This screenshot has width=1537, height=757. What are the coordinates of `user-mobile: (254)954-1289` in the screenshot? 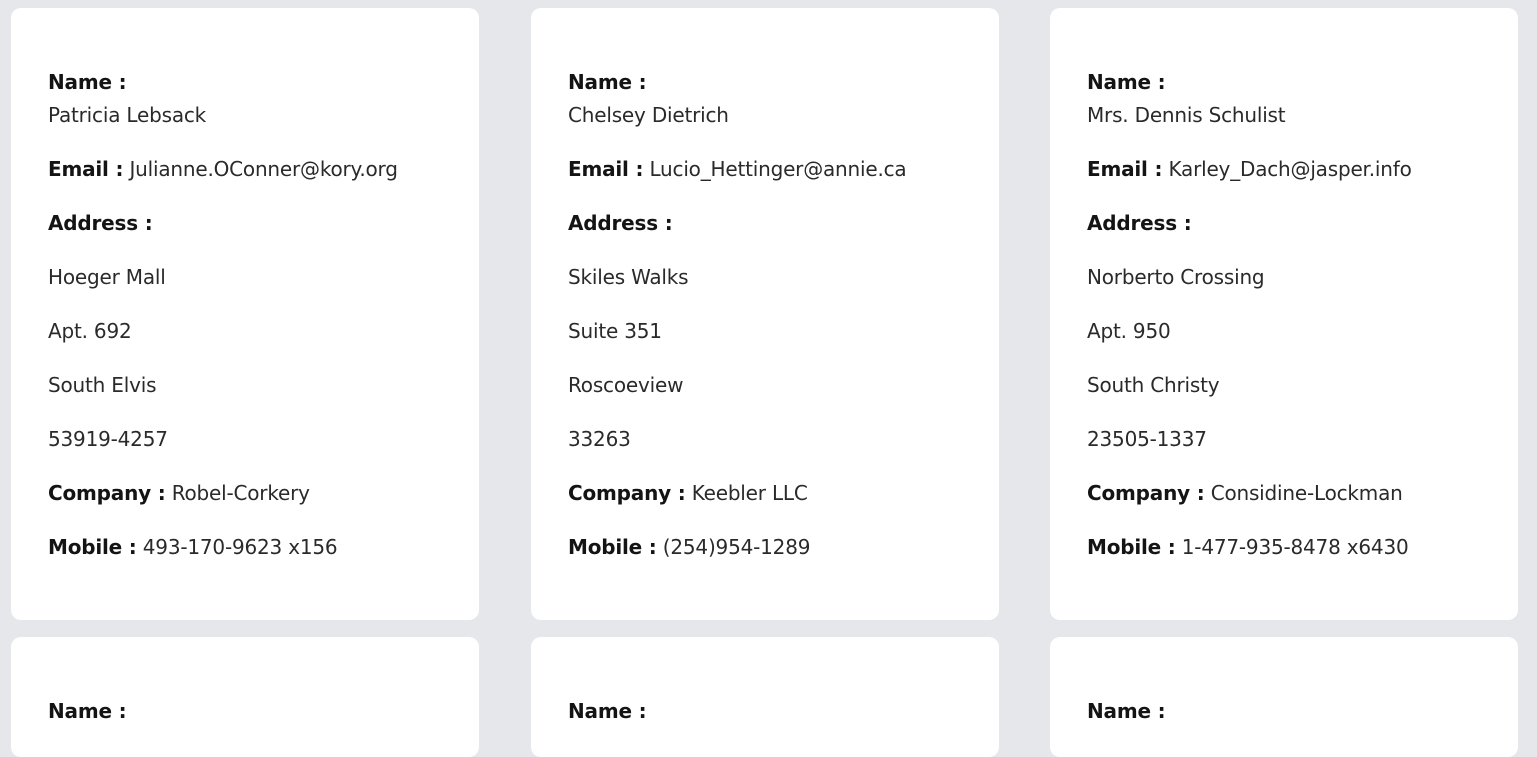 It's located at (736, 547).